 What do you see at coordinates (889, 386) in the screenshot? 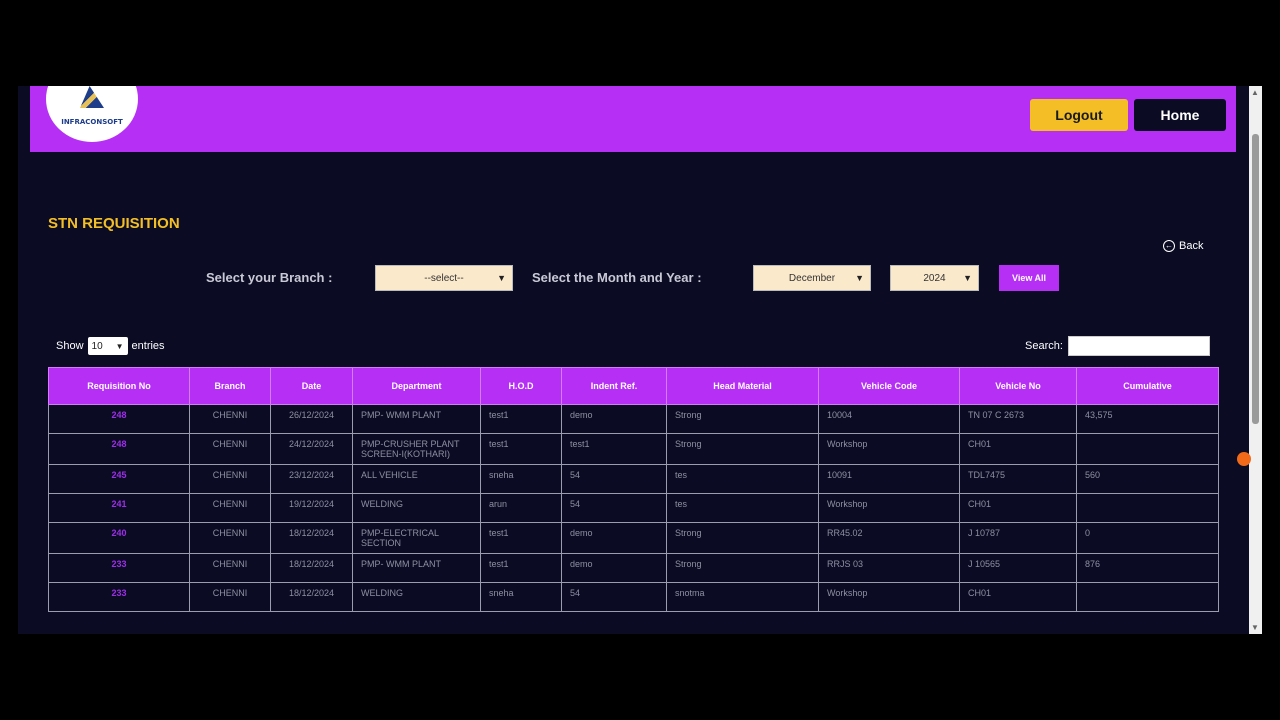
I see `column-header: Vehicle Code` at bounding box center [889, 386].